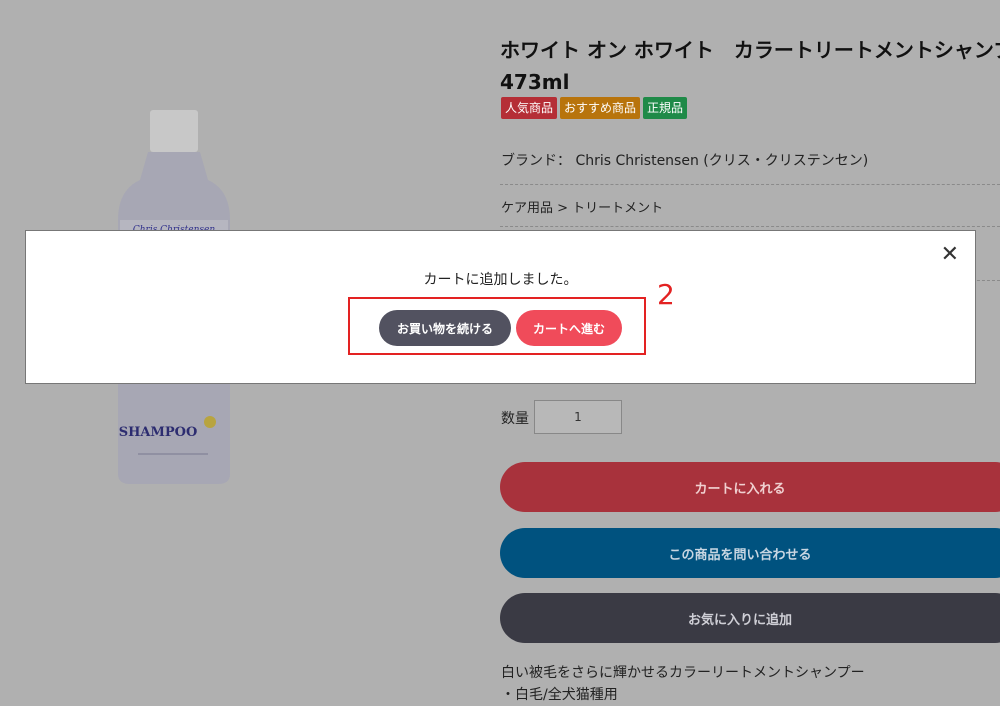 The height and width of the screenshot is (706, 1000). What do you see at coordinates (500, 280) in the screenshot?
I see `modal-message: カートに追加しました。` at bounding box center [500, 280].